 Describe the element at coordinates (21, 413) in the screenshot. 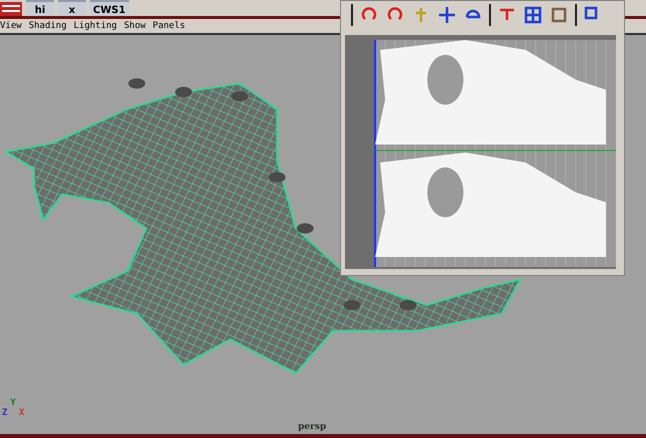

I see `axis-label: X` at that location.